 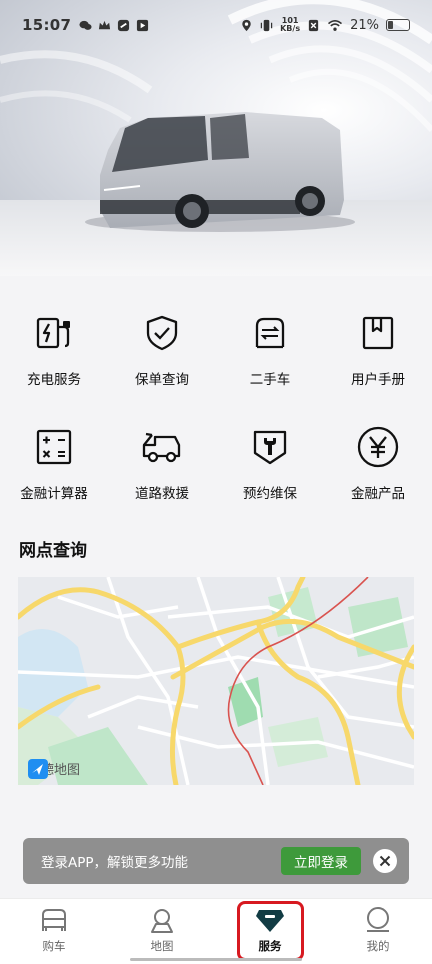 I want to click on car-front-icon, so click(x=54, y=920).